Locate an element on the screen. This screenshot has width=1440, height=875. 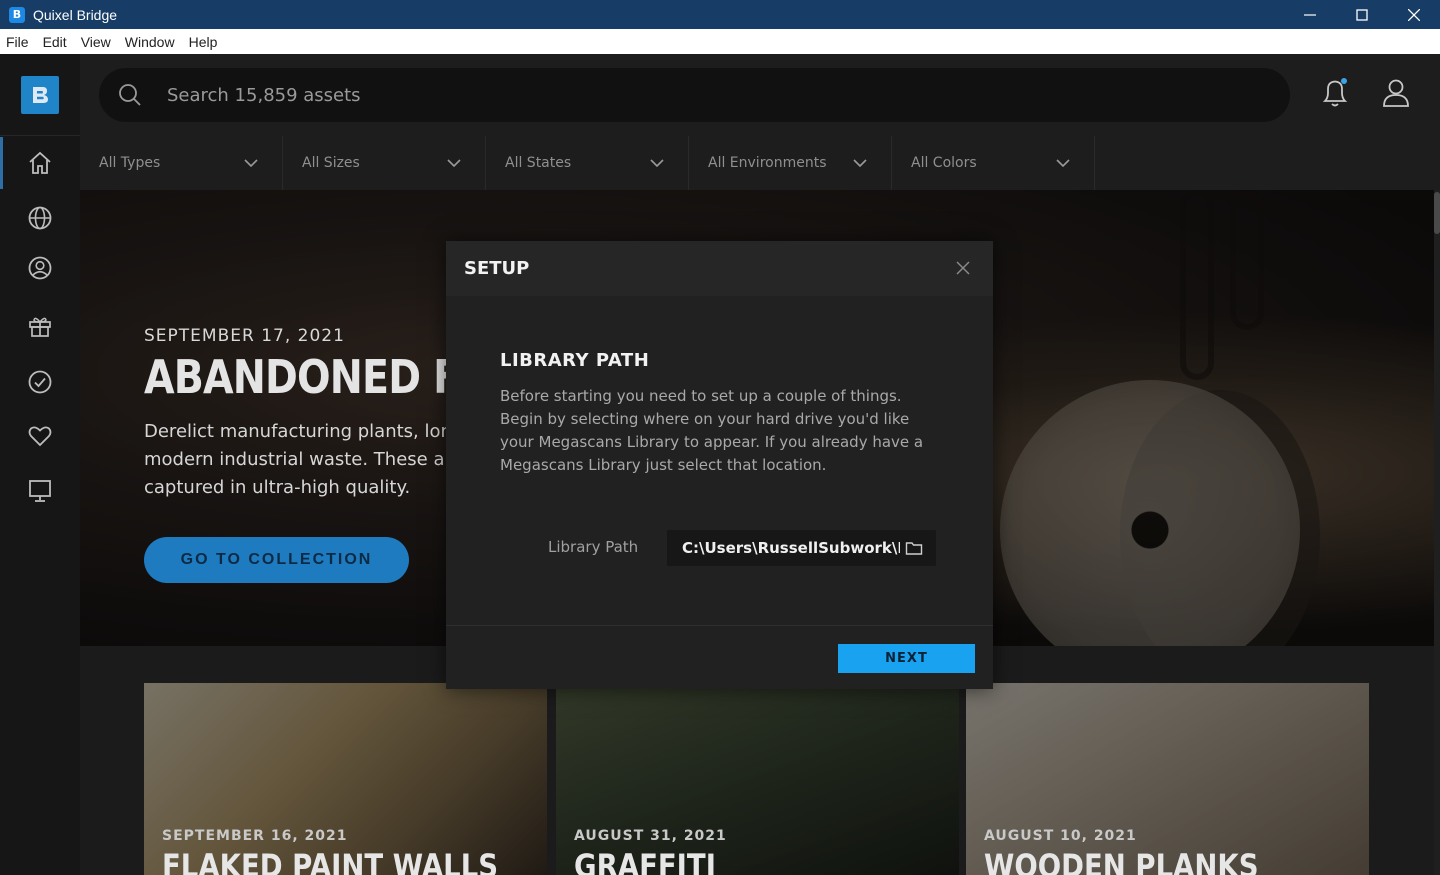
hero-title: ABANDONED FA is located at coordinates (314, 377).